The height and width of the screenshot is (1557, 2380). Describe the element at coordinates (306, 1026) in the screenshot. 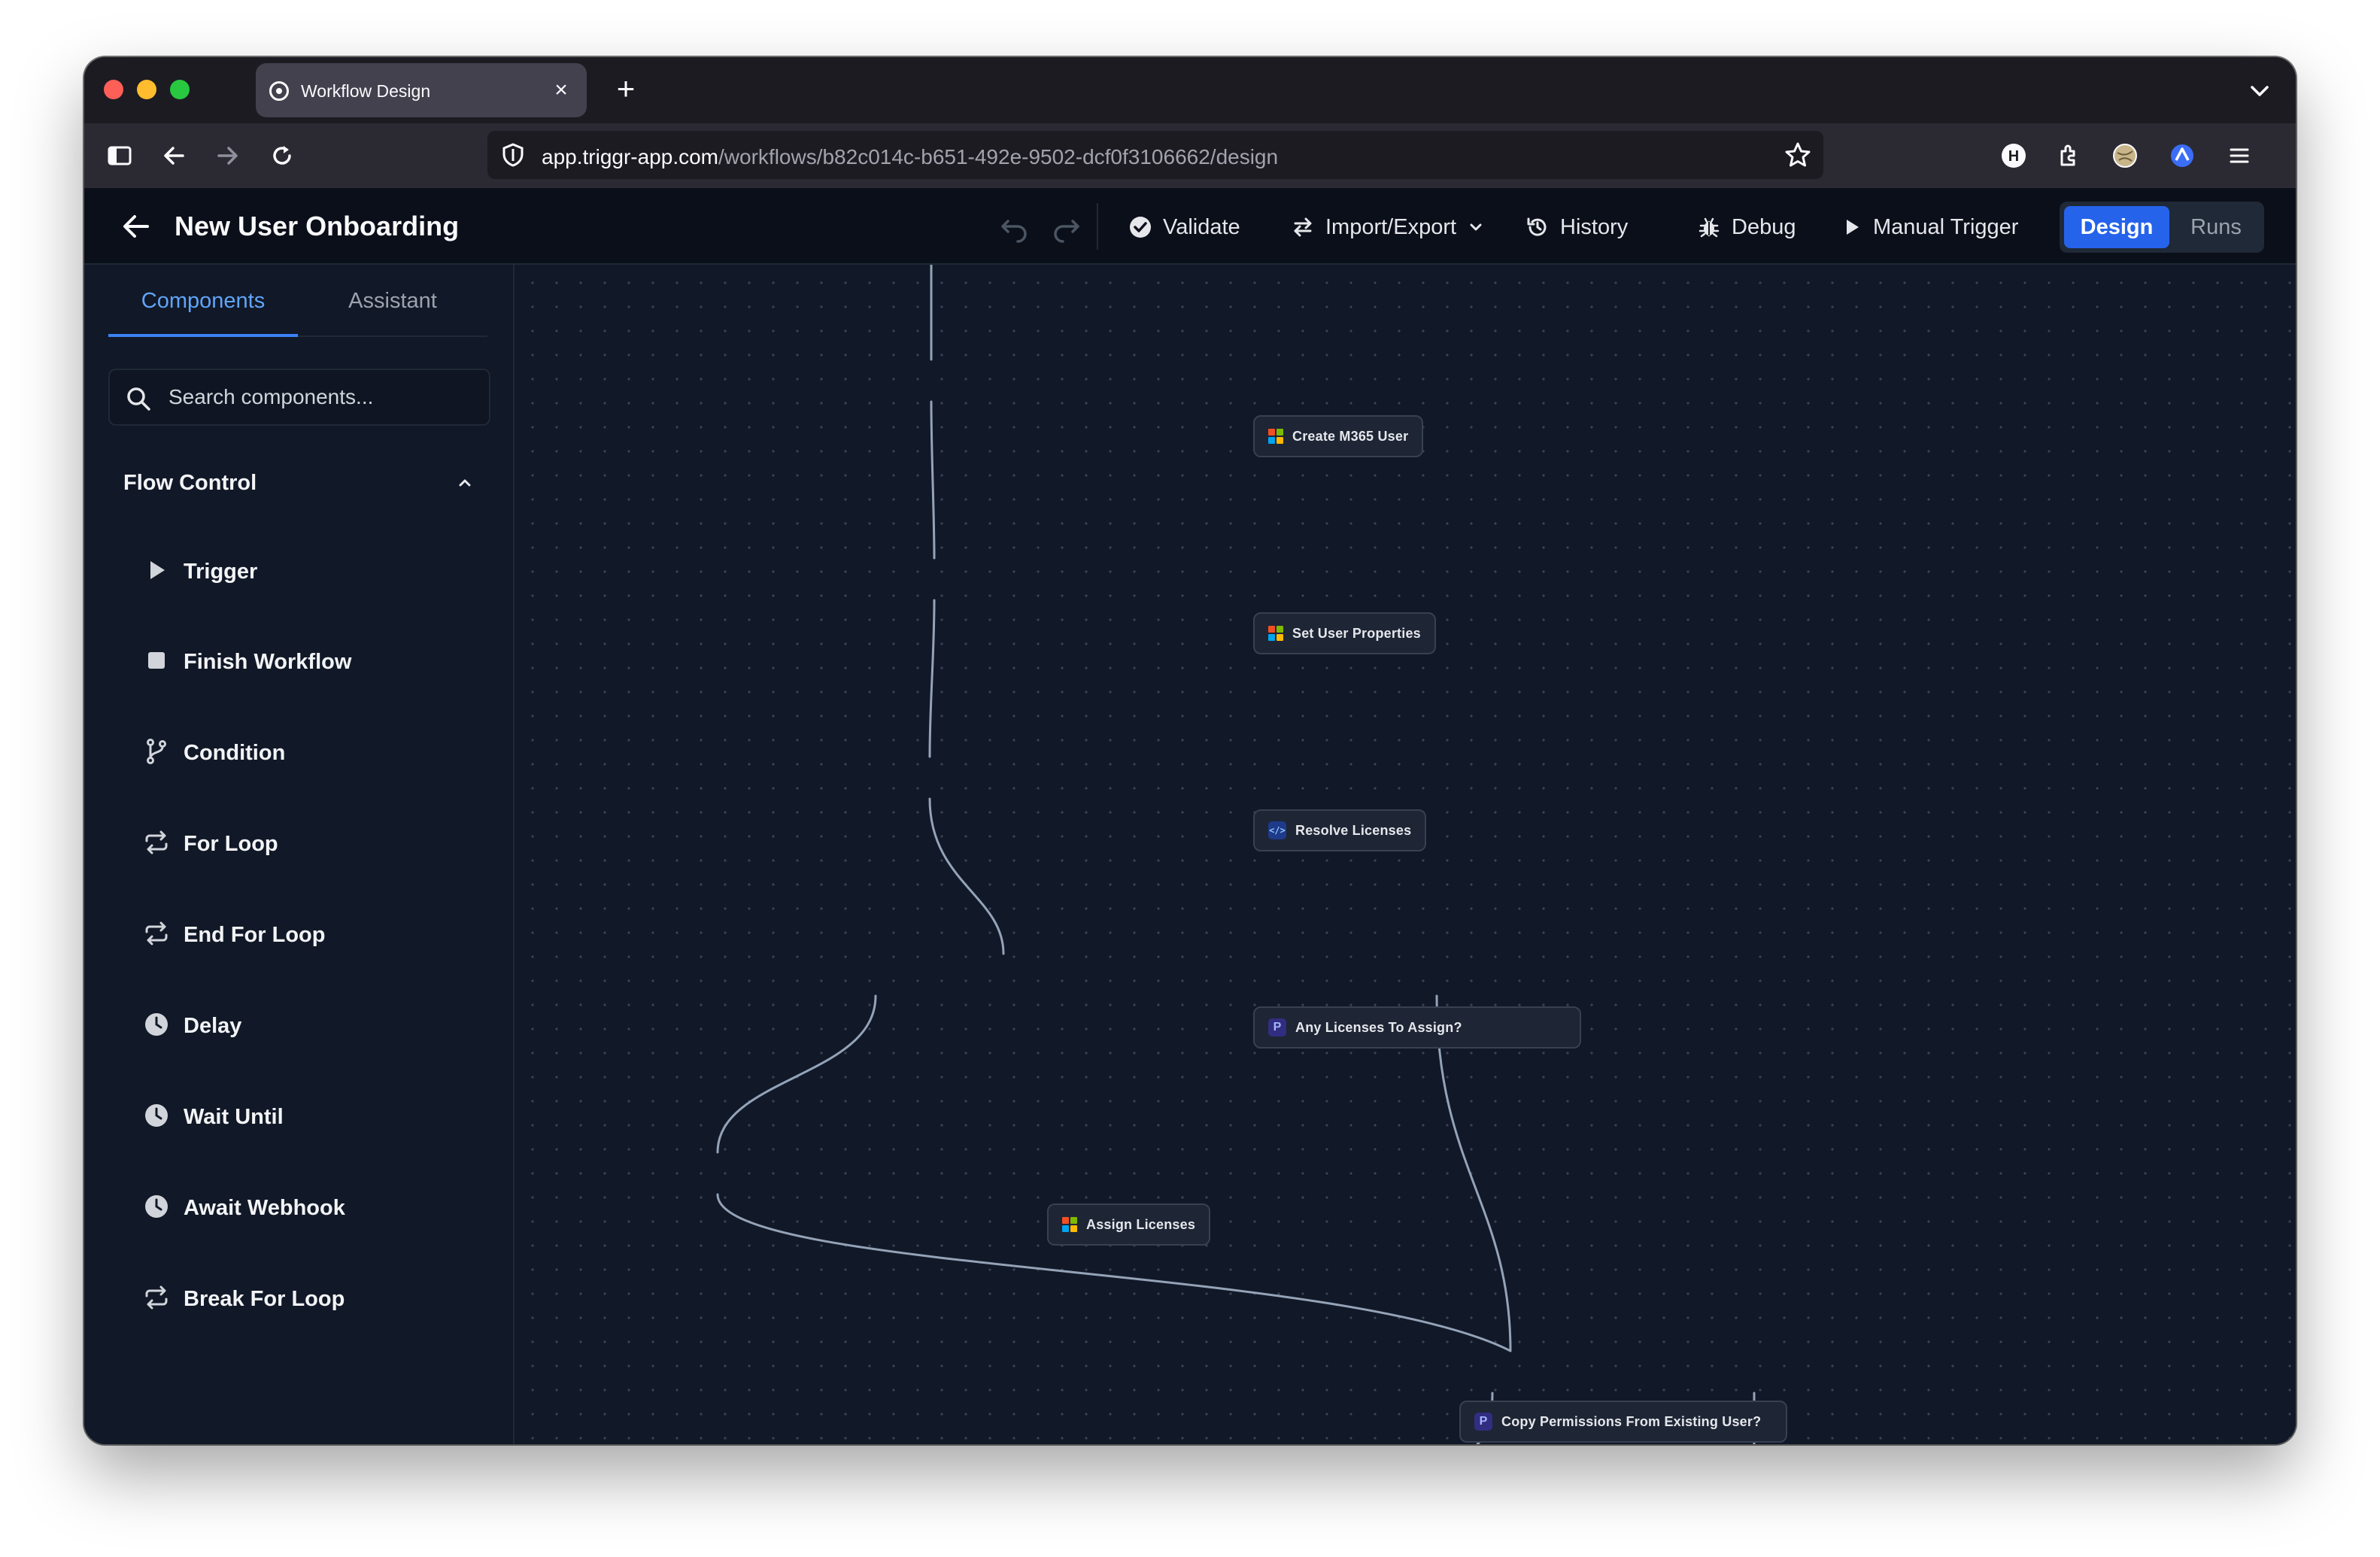

I see `component-delay: Delay` at that location.